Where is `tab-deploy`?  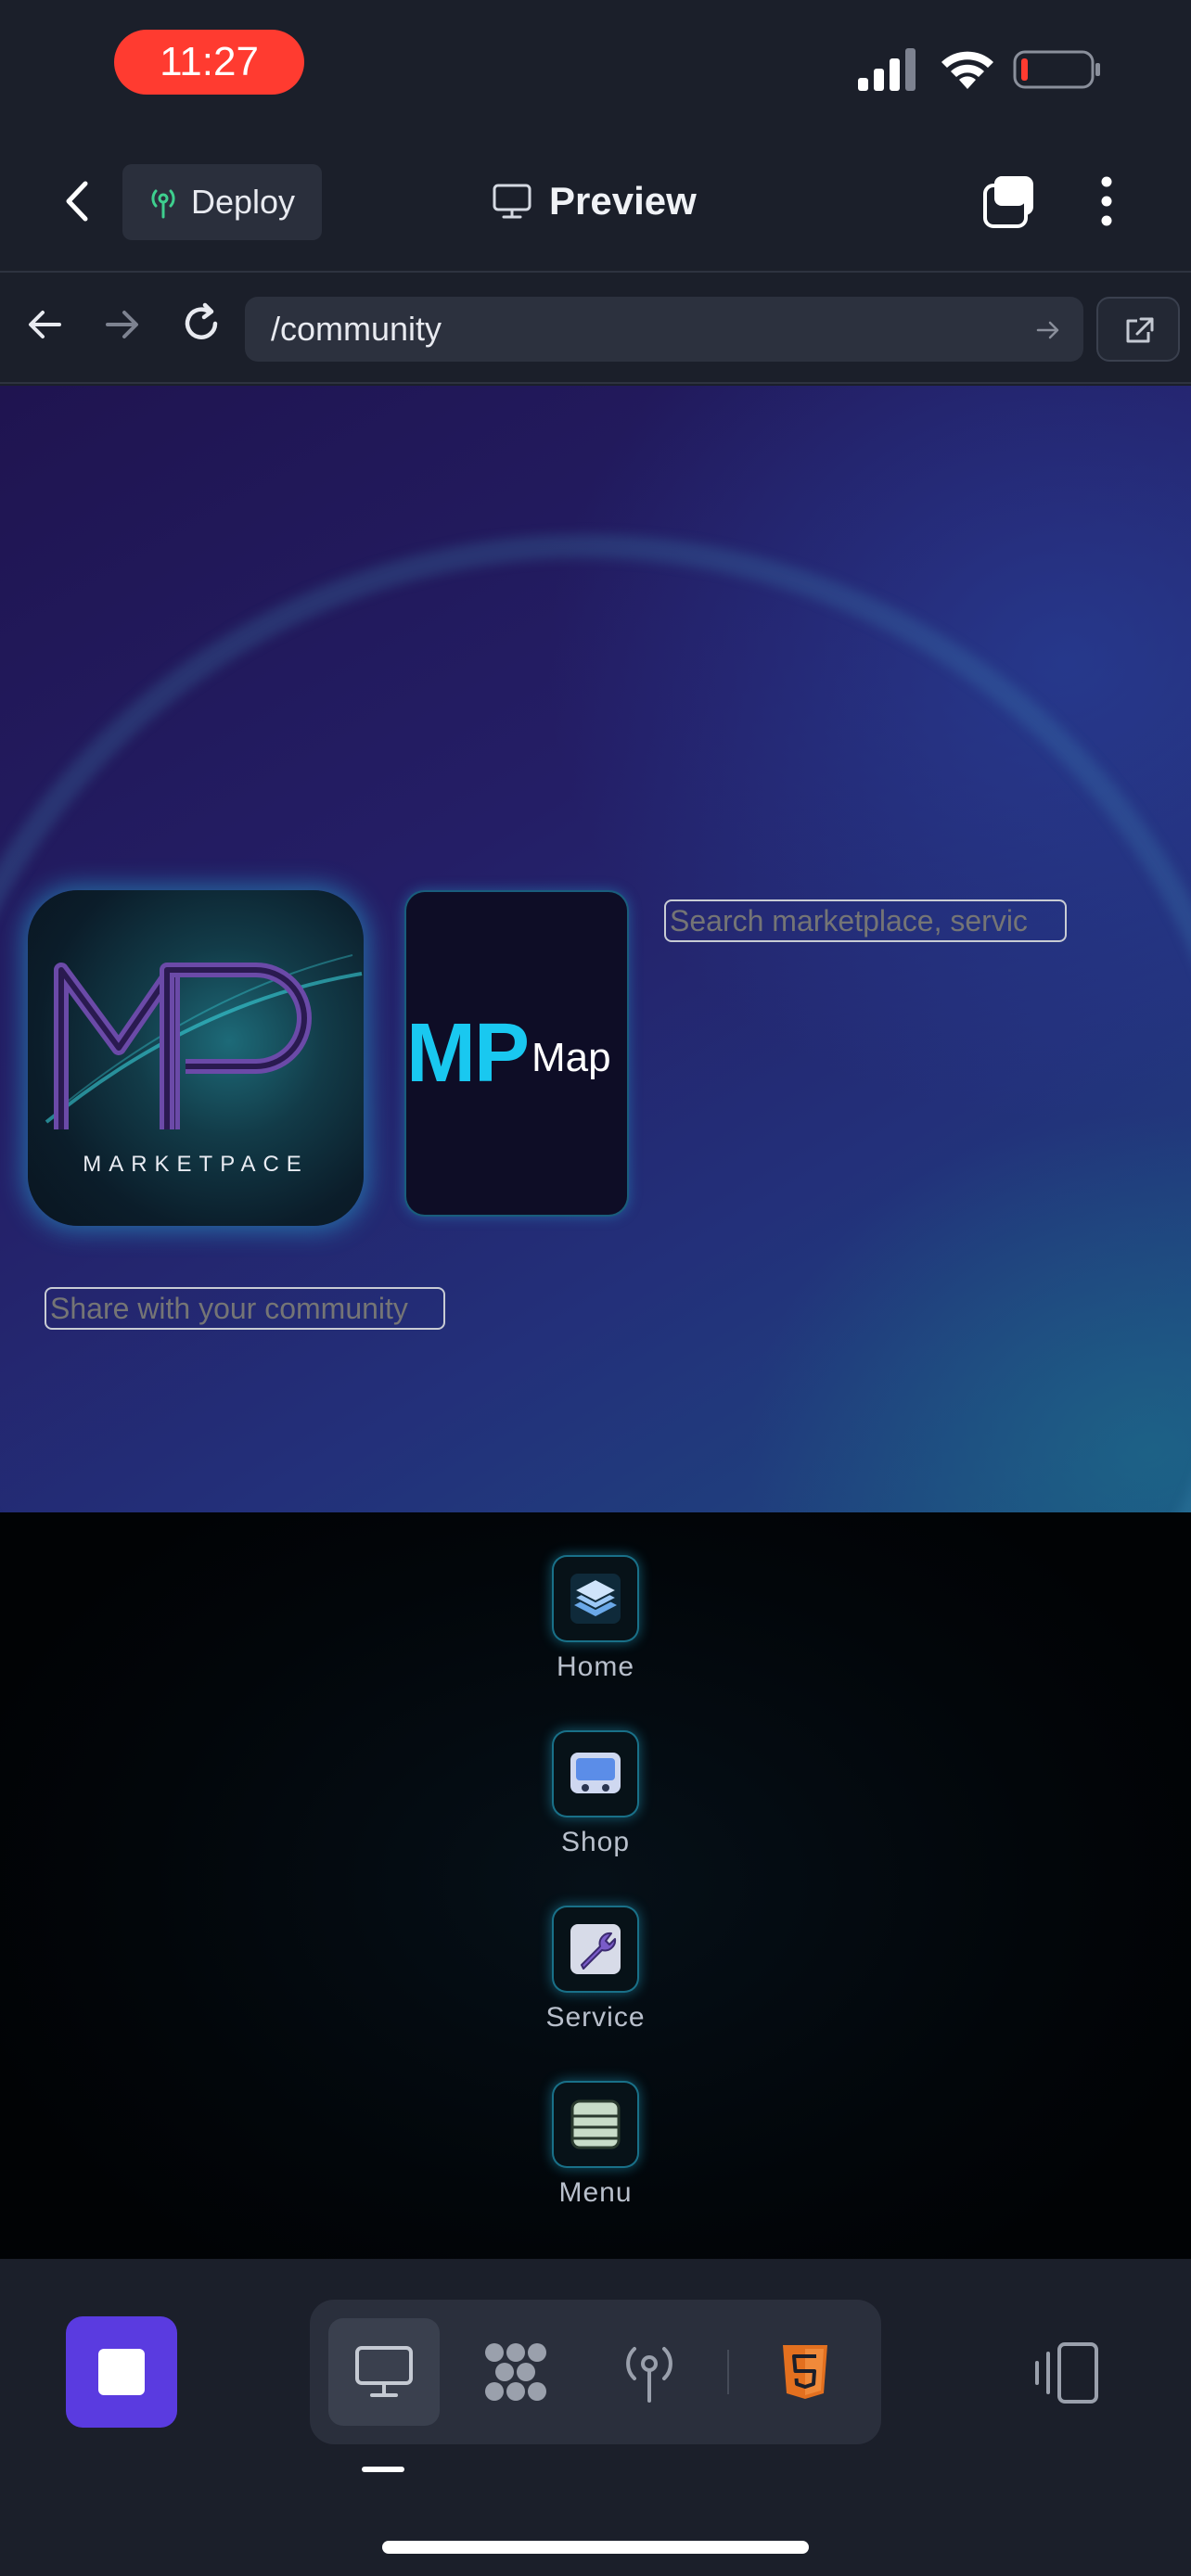 tab-deploy is located at coordinates (649, 2372).